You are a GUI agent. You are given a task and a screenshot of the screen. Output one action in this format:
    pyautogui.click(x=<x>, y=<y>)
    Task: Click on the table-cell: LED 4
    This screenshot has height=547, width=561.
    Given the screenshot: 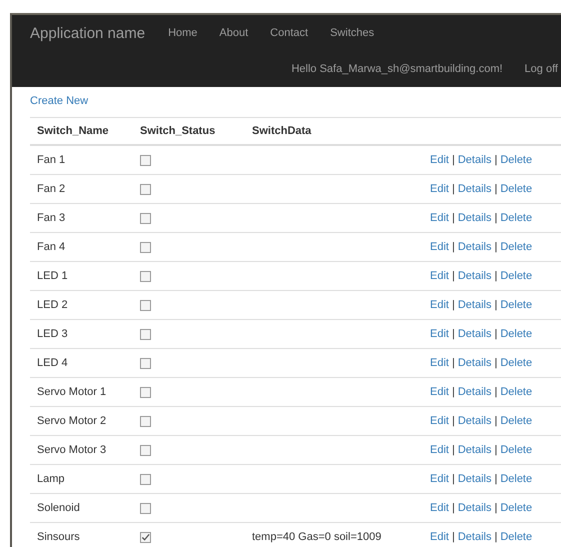 What is the action you would take?
    pyautogui.click(x=85, y=363)
    